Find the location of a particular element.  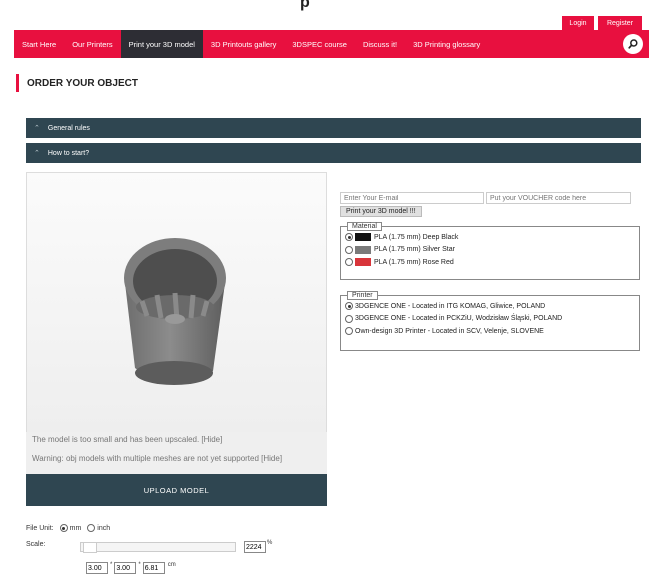

upload-model-button: UPLOAD MODEL is located at coordinates (176, 490).